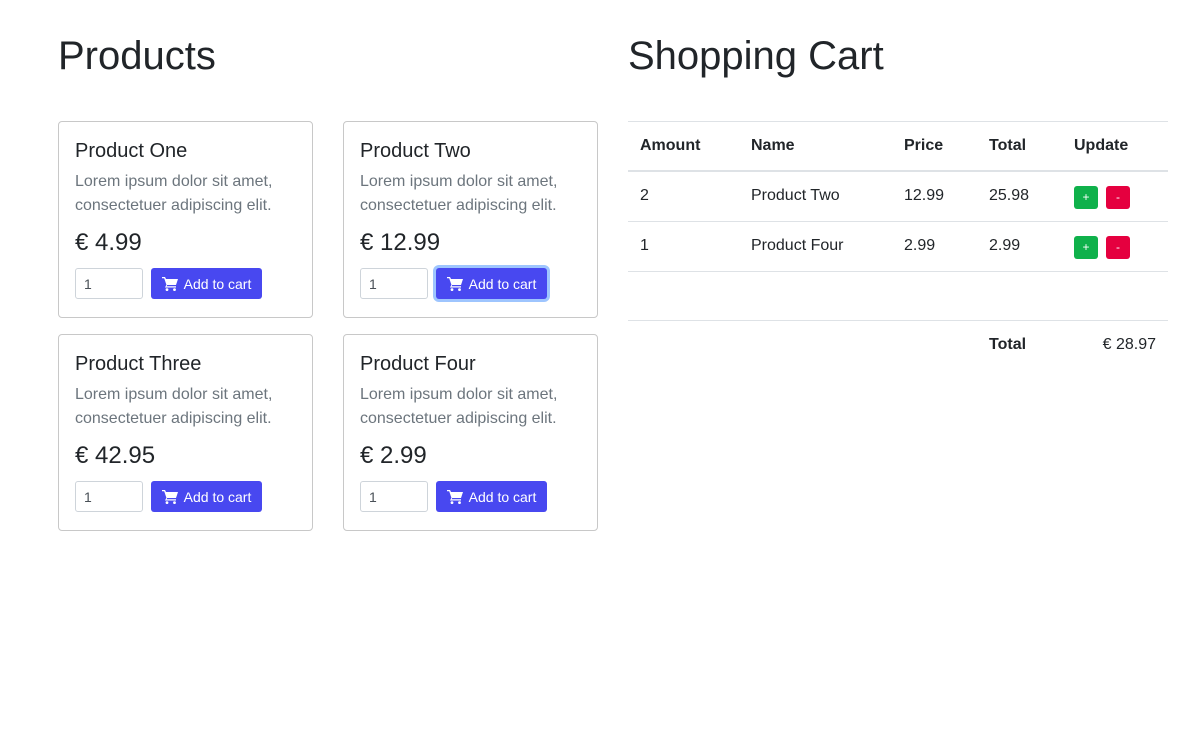  What do you see at coordinates (1101, 145) in the screenshot?
I see `column-header-update: Update` at bounding box center [1101, 145].